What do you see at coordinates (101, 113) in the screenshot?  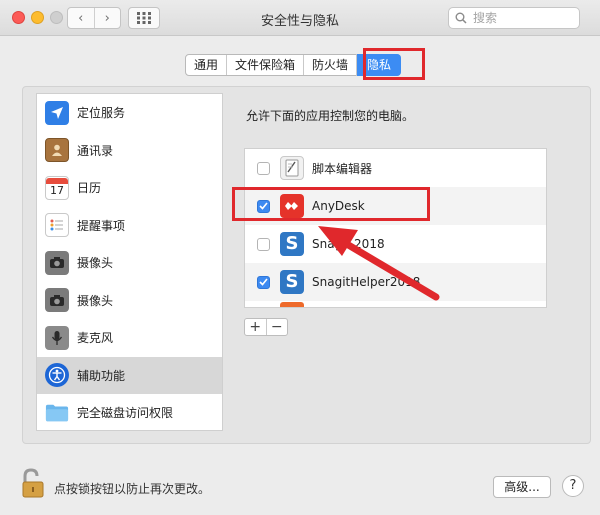 I see `sidebar-item-label: 定位服务` at bounding box center [101, 113].